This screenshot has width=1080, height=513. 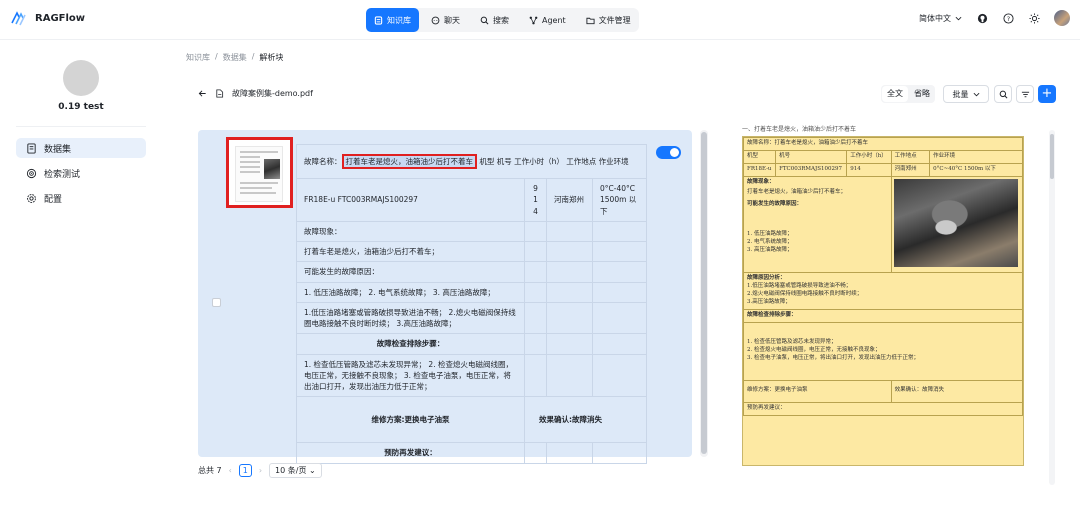 What do you see at coordinates (811, 169) in the screenshot?
I see `pdf-value: FTC003RMAJS100297` at bounding box center [811, 169].